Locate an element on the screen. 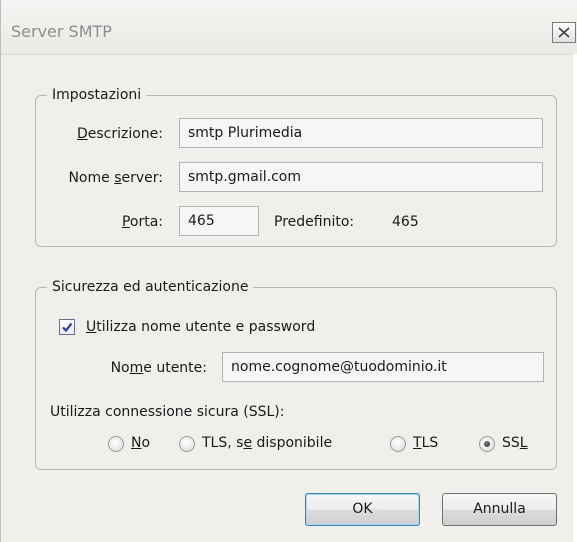  radio-tls-if-available is located at coordinates (187, 444).